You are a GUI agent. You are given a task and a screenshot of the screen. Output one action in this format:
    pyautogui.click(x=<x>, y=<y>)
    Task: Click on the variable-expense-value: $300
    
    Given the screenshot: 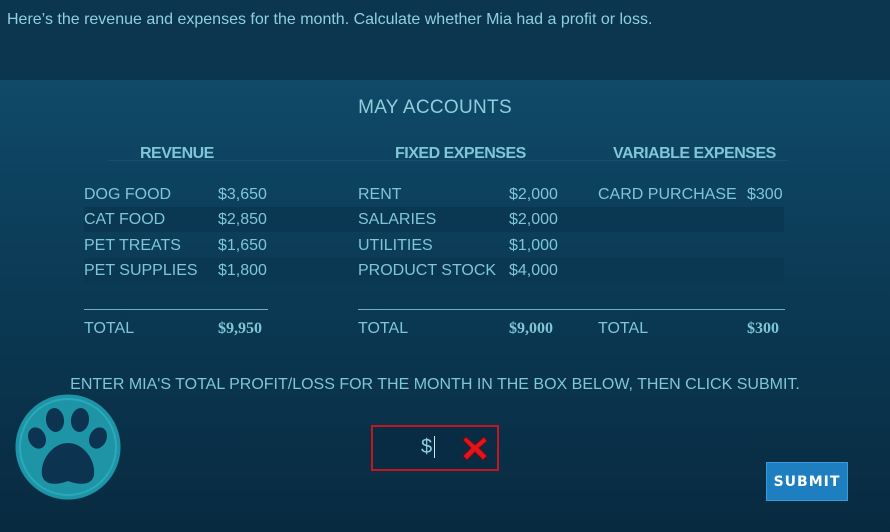 What is the action you would take?
    pyautogui.click(x=765, y=194)
    